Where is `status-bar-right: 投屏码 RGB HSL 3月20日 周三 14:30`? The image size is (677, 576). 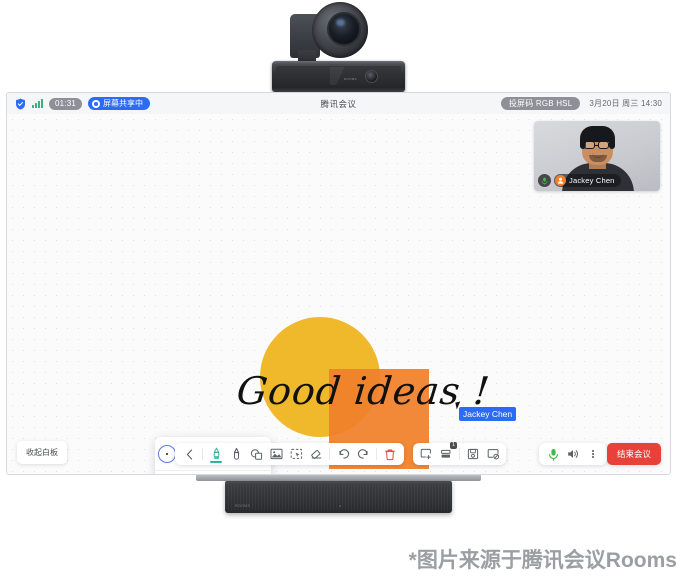
status-bar-right: 投屏码 RGB HSL 3月20日 周三 14:30 is located at coordinates (581, 103).